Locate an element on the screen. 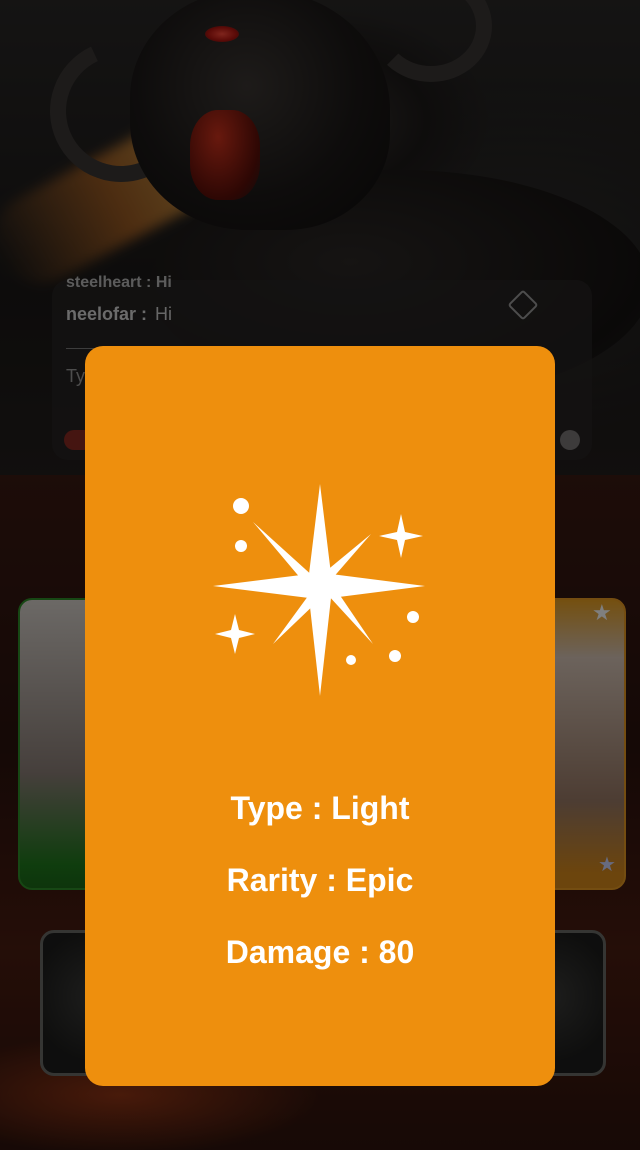 The image size is (640, 1150). card-type: Type : Light is located at coordinates (320, 808).